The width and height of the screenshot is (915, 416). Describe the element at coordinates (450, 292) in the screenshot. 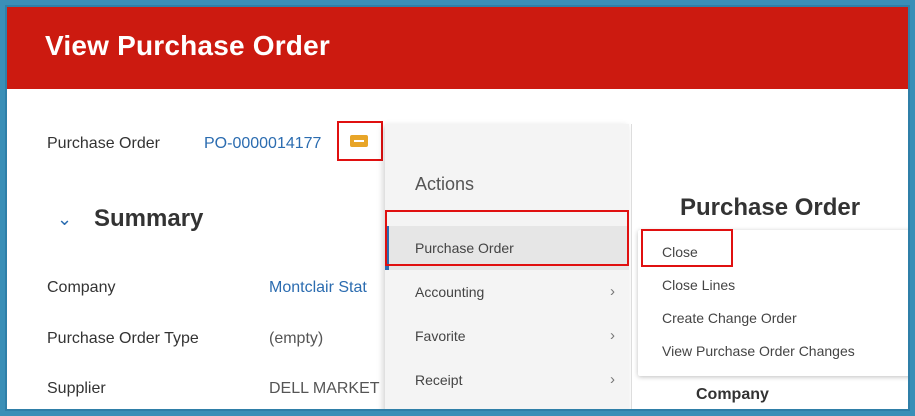

I see `menu-item-label: Accounting` at that location.